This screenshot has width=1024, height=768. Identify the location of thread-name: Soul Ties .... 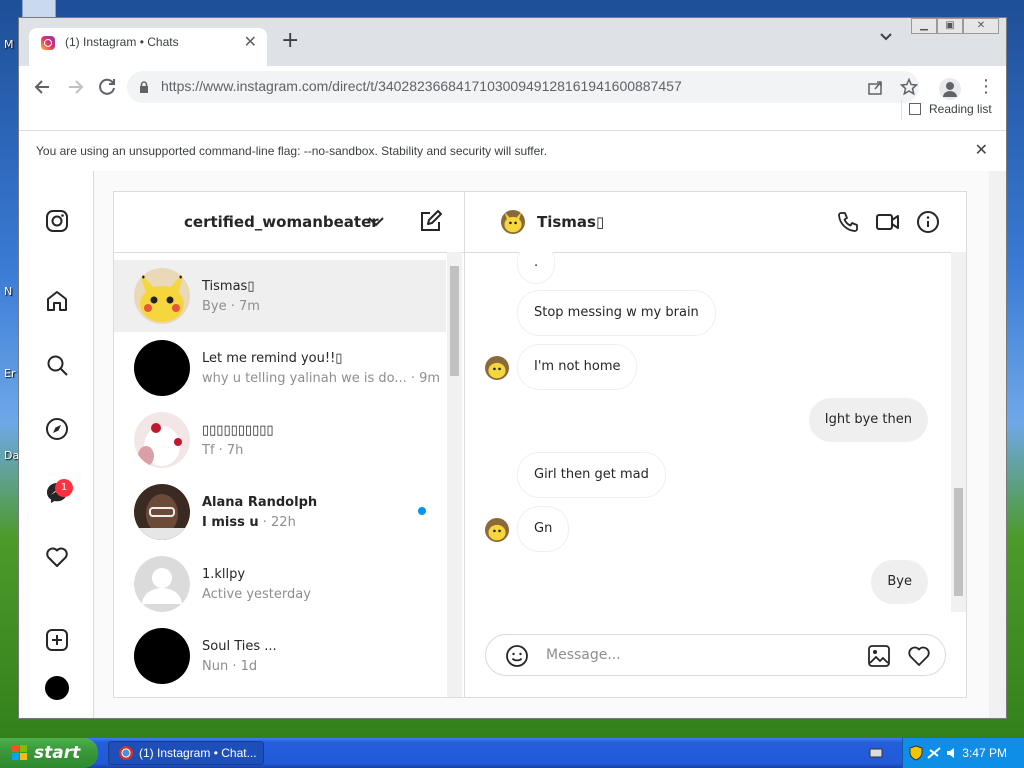
(239, 646).